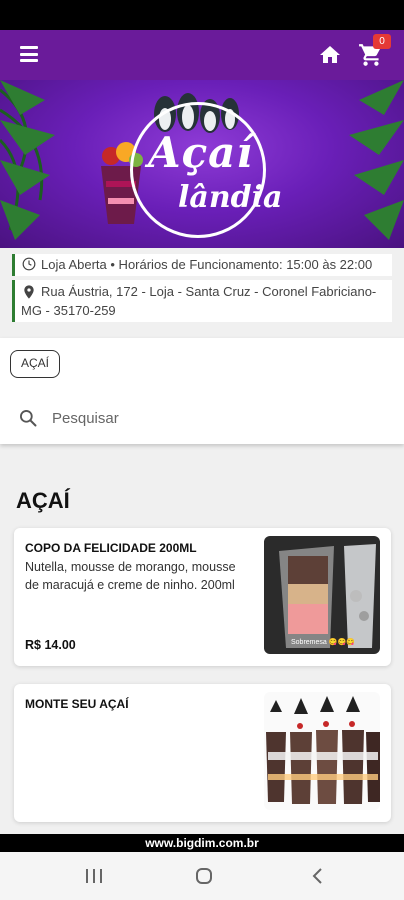  I want to click on product-price: R$ 14.00, so click(50, 645).